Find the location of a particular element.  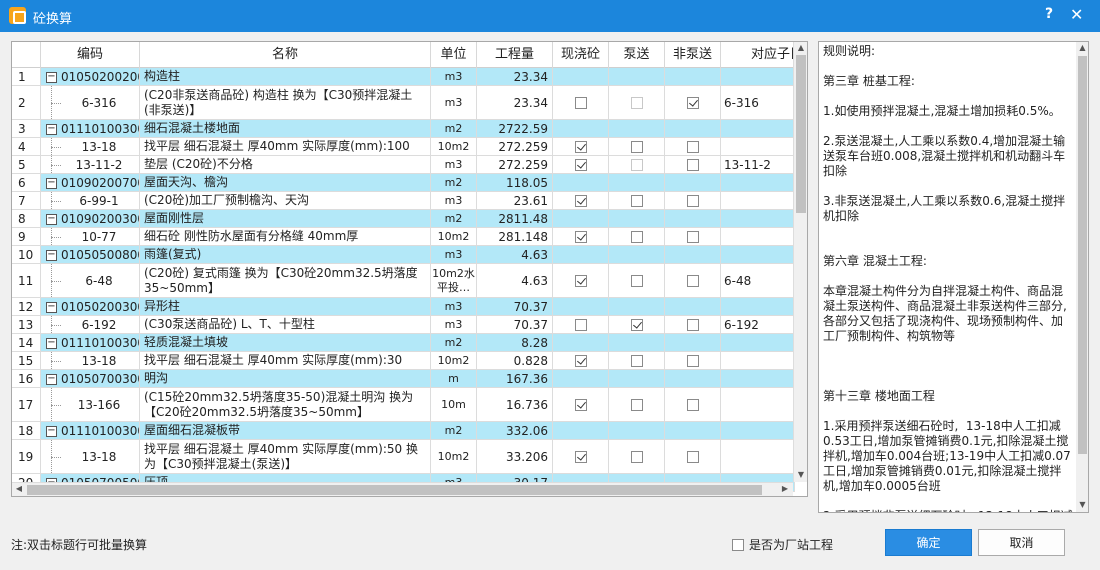

table-row-group: 16−010507003001明沟m167.36 is located at coordinates (403, 379).